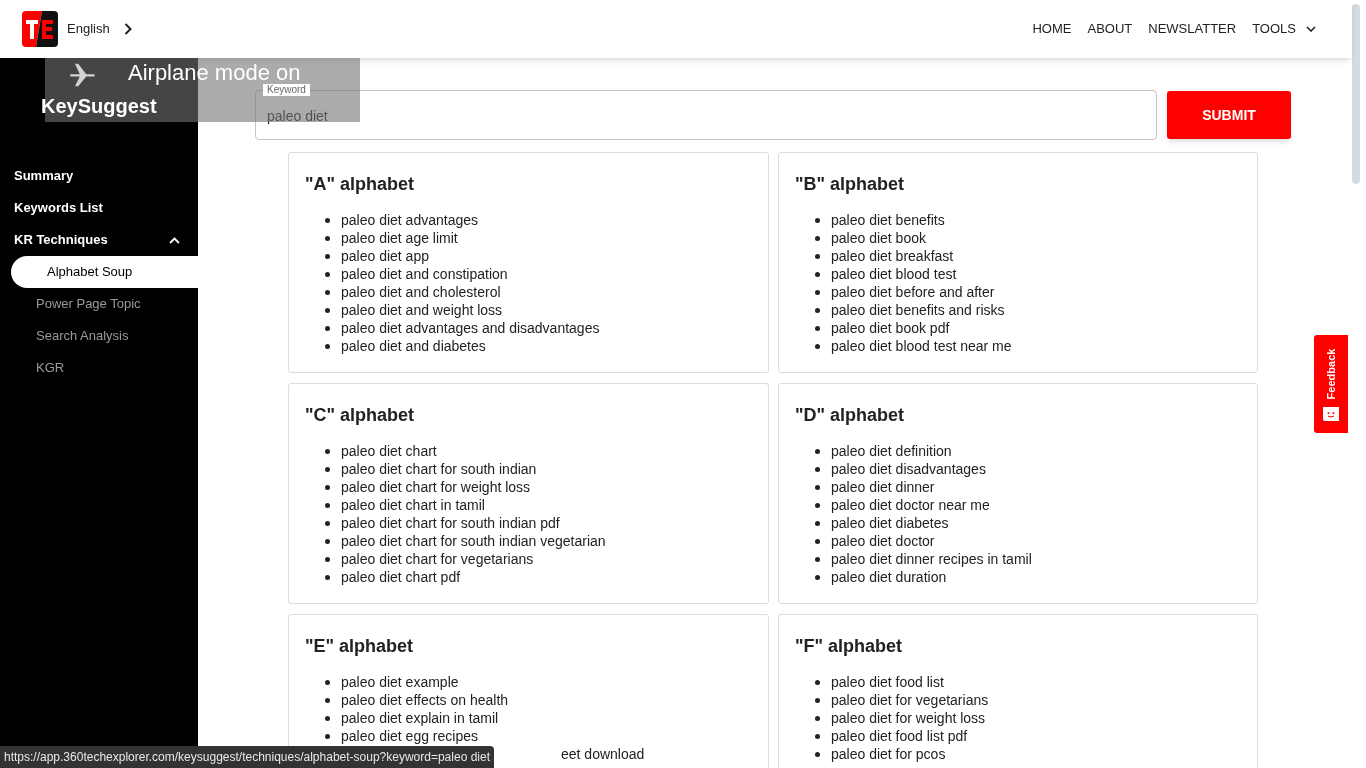  Describe the element at coordinates (40, 29) in the screenshot. I see `logo-icon` at that location.